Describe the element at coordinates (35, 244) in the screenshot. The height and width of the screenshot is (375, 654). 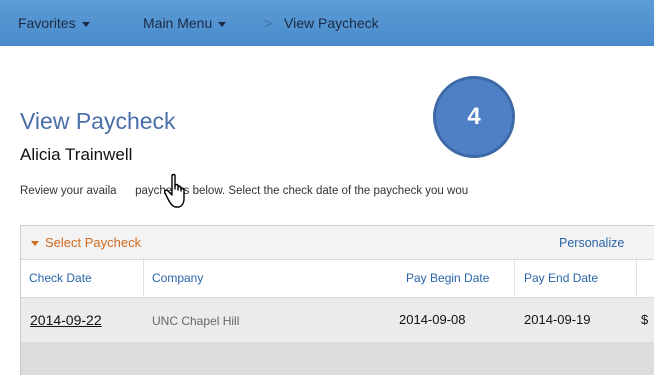
I see `triangle-down-icon` at that location.